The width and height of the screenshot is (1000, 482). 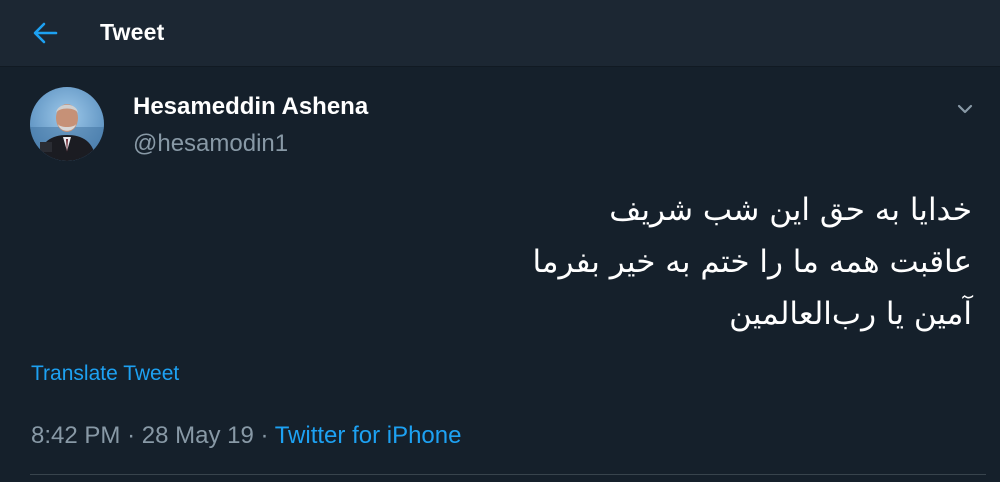 What do you see at coordinates (76, 435) in the screenshot?
I see `tweet-time: 8:42 PM` at bounding box center [76, 435].